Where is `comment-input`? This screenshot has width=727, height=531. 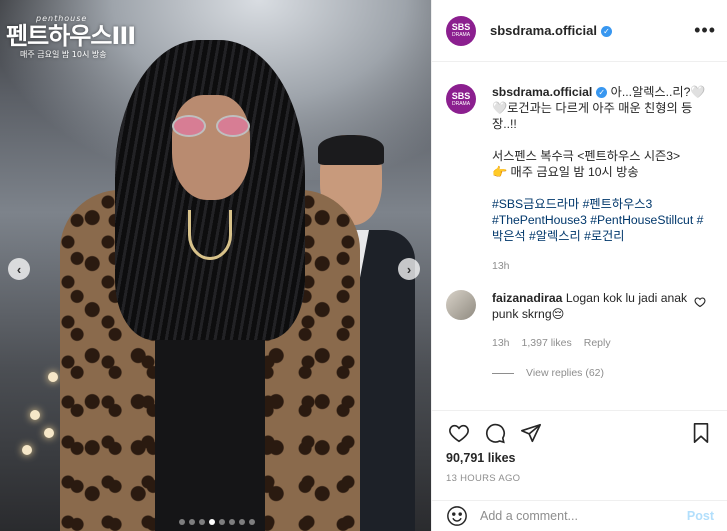
comment-input is located at coordinates (583, 516).